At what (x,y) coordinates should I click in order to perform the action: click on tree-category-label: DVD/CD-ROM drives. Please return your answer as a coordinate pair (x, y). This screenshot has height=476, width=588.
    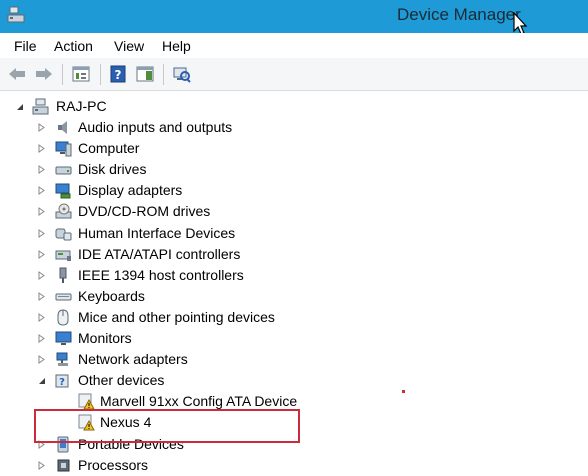
    Looking at the image, I should click on (144, 211).